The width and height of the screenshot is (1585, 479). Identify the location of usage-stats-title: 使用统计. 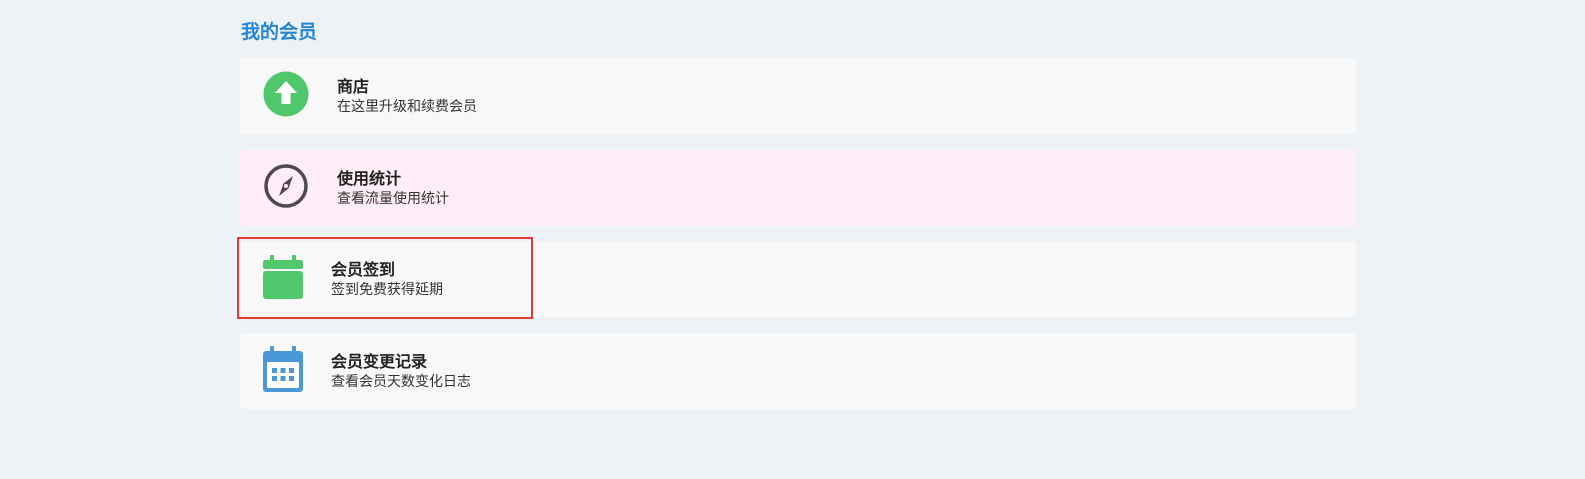
(369, 178).